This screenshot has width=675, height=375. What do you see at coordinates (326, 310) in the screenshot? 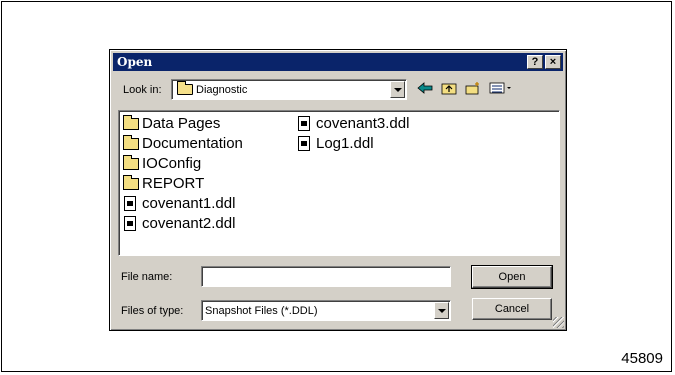
I see `filetype-dropdown: Snapshot Files (*.DDL)` at bounding box center [326, 310].